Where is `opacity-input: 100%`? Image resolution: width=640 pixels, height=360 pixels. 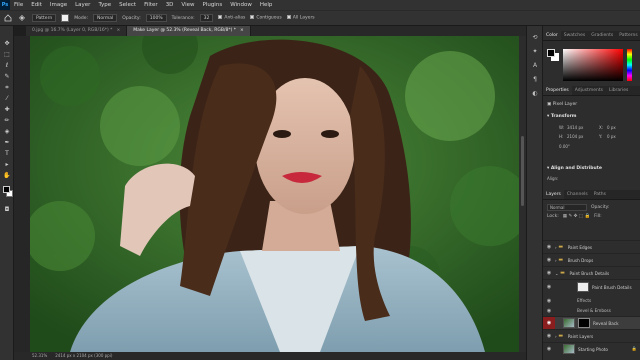 opacity-input: 100% is located at coordinates (156, 18).